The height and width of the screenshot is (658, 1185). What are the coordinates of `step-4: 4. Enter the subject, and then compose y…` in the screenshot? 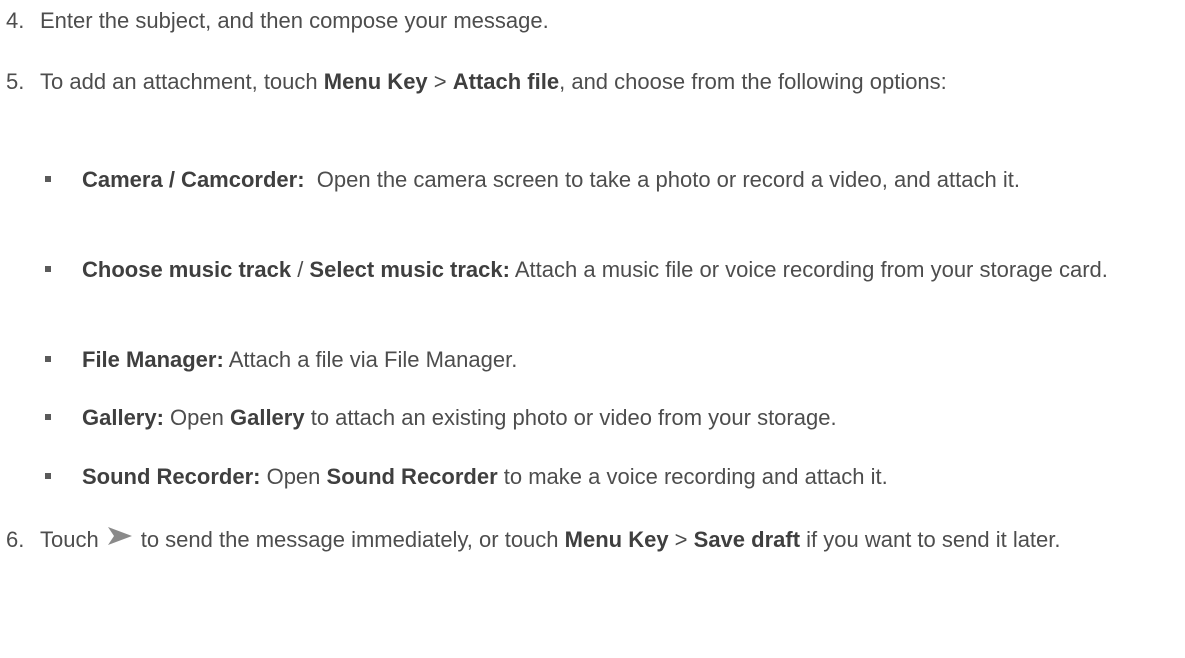 It's located at (592, 20).